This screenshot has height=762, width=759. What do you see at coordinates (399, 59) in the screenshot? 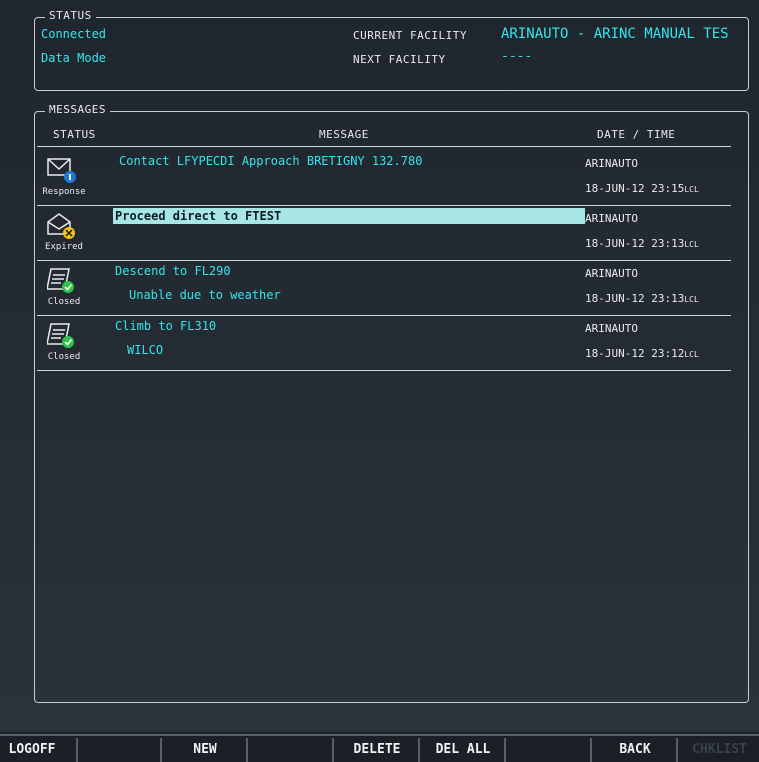
I see `next-facility-label: NEXT FACILITY` at bounding box center [399, 59].